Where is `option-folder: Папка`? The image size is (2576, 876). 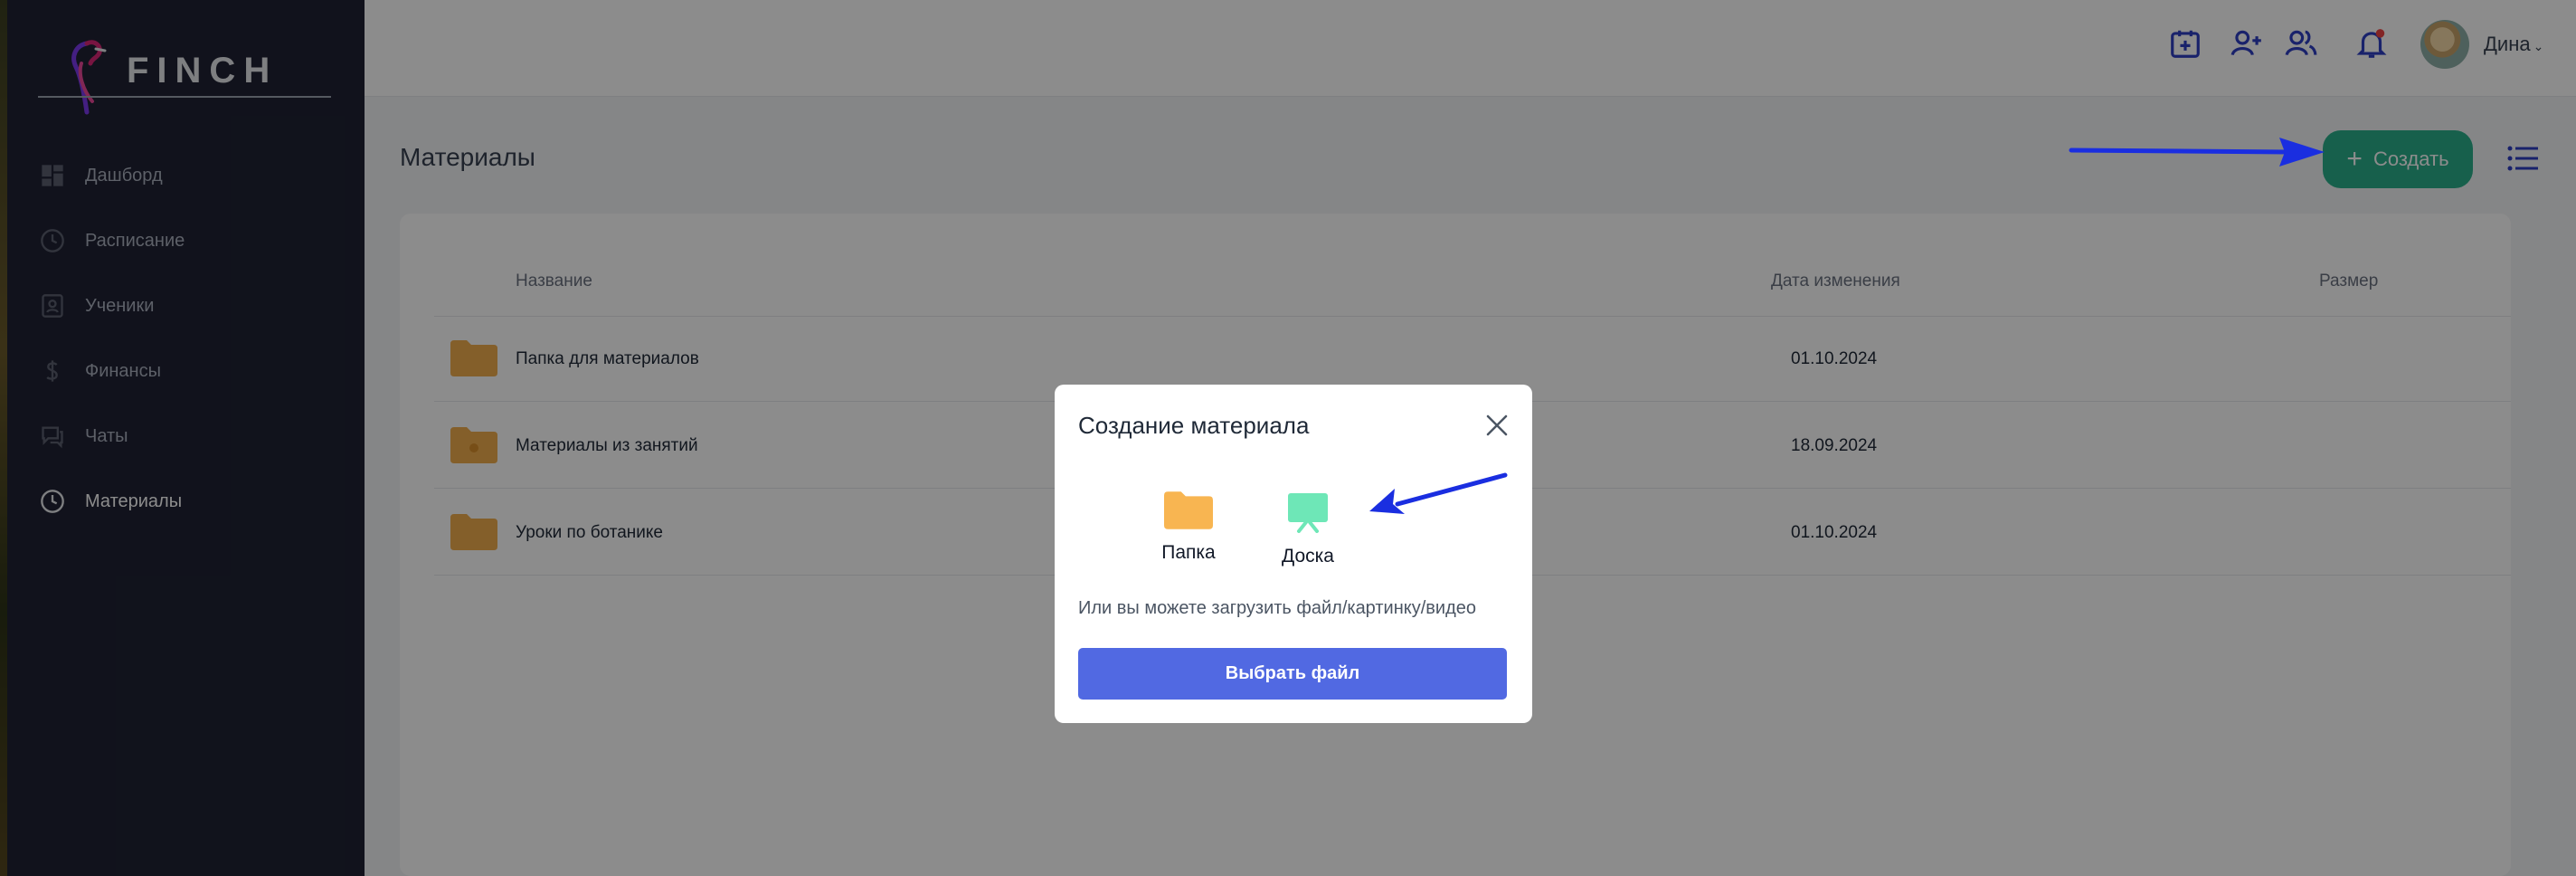 option-folder: Папка is located at coordinates (1188, 527).